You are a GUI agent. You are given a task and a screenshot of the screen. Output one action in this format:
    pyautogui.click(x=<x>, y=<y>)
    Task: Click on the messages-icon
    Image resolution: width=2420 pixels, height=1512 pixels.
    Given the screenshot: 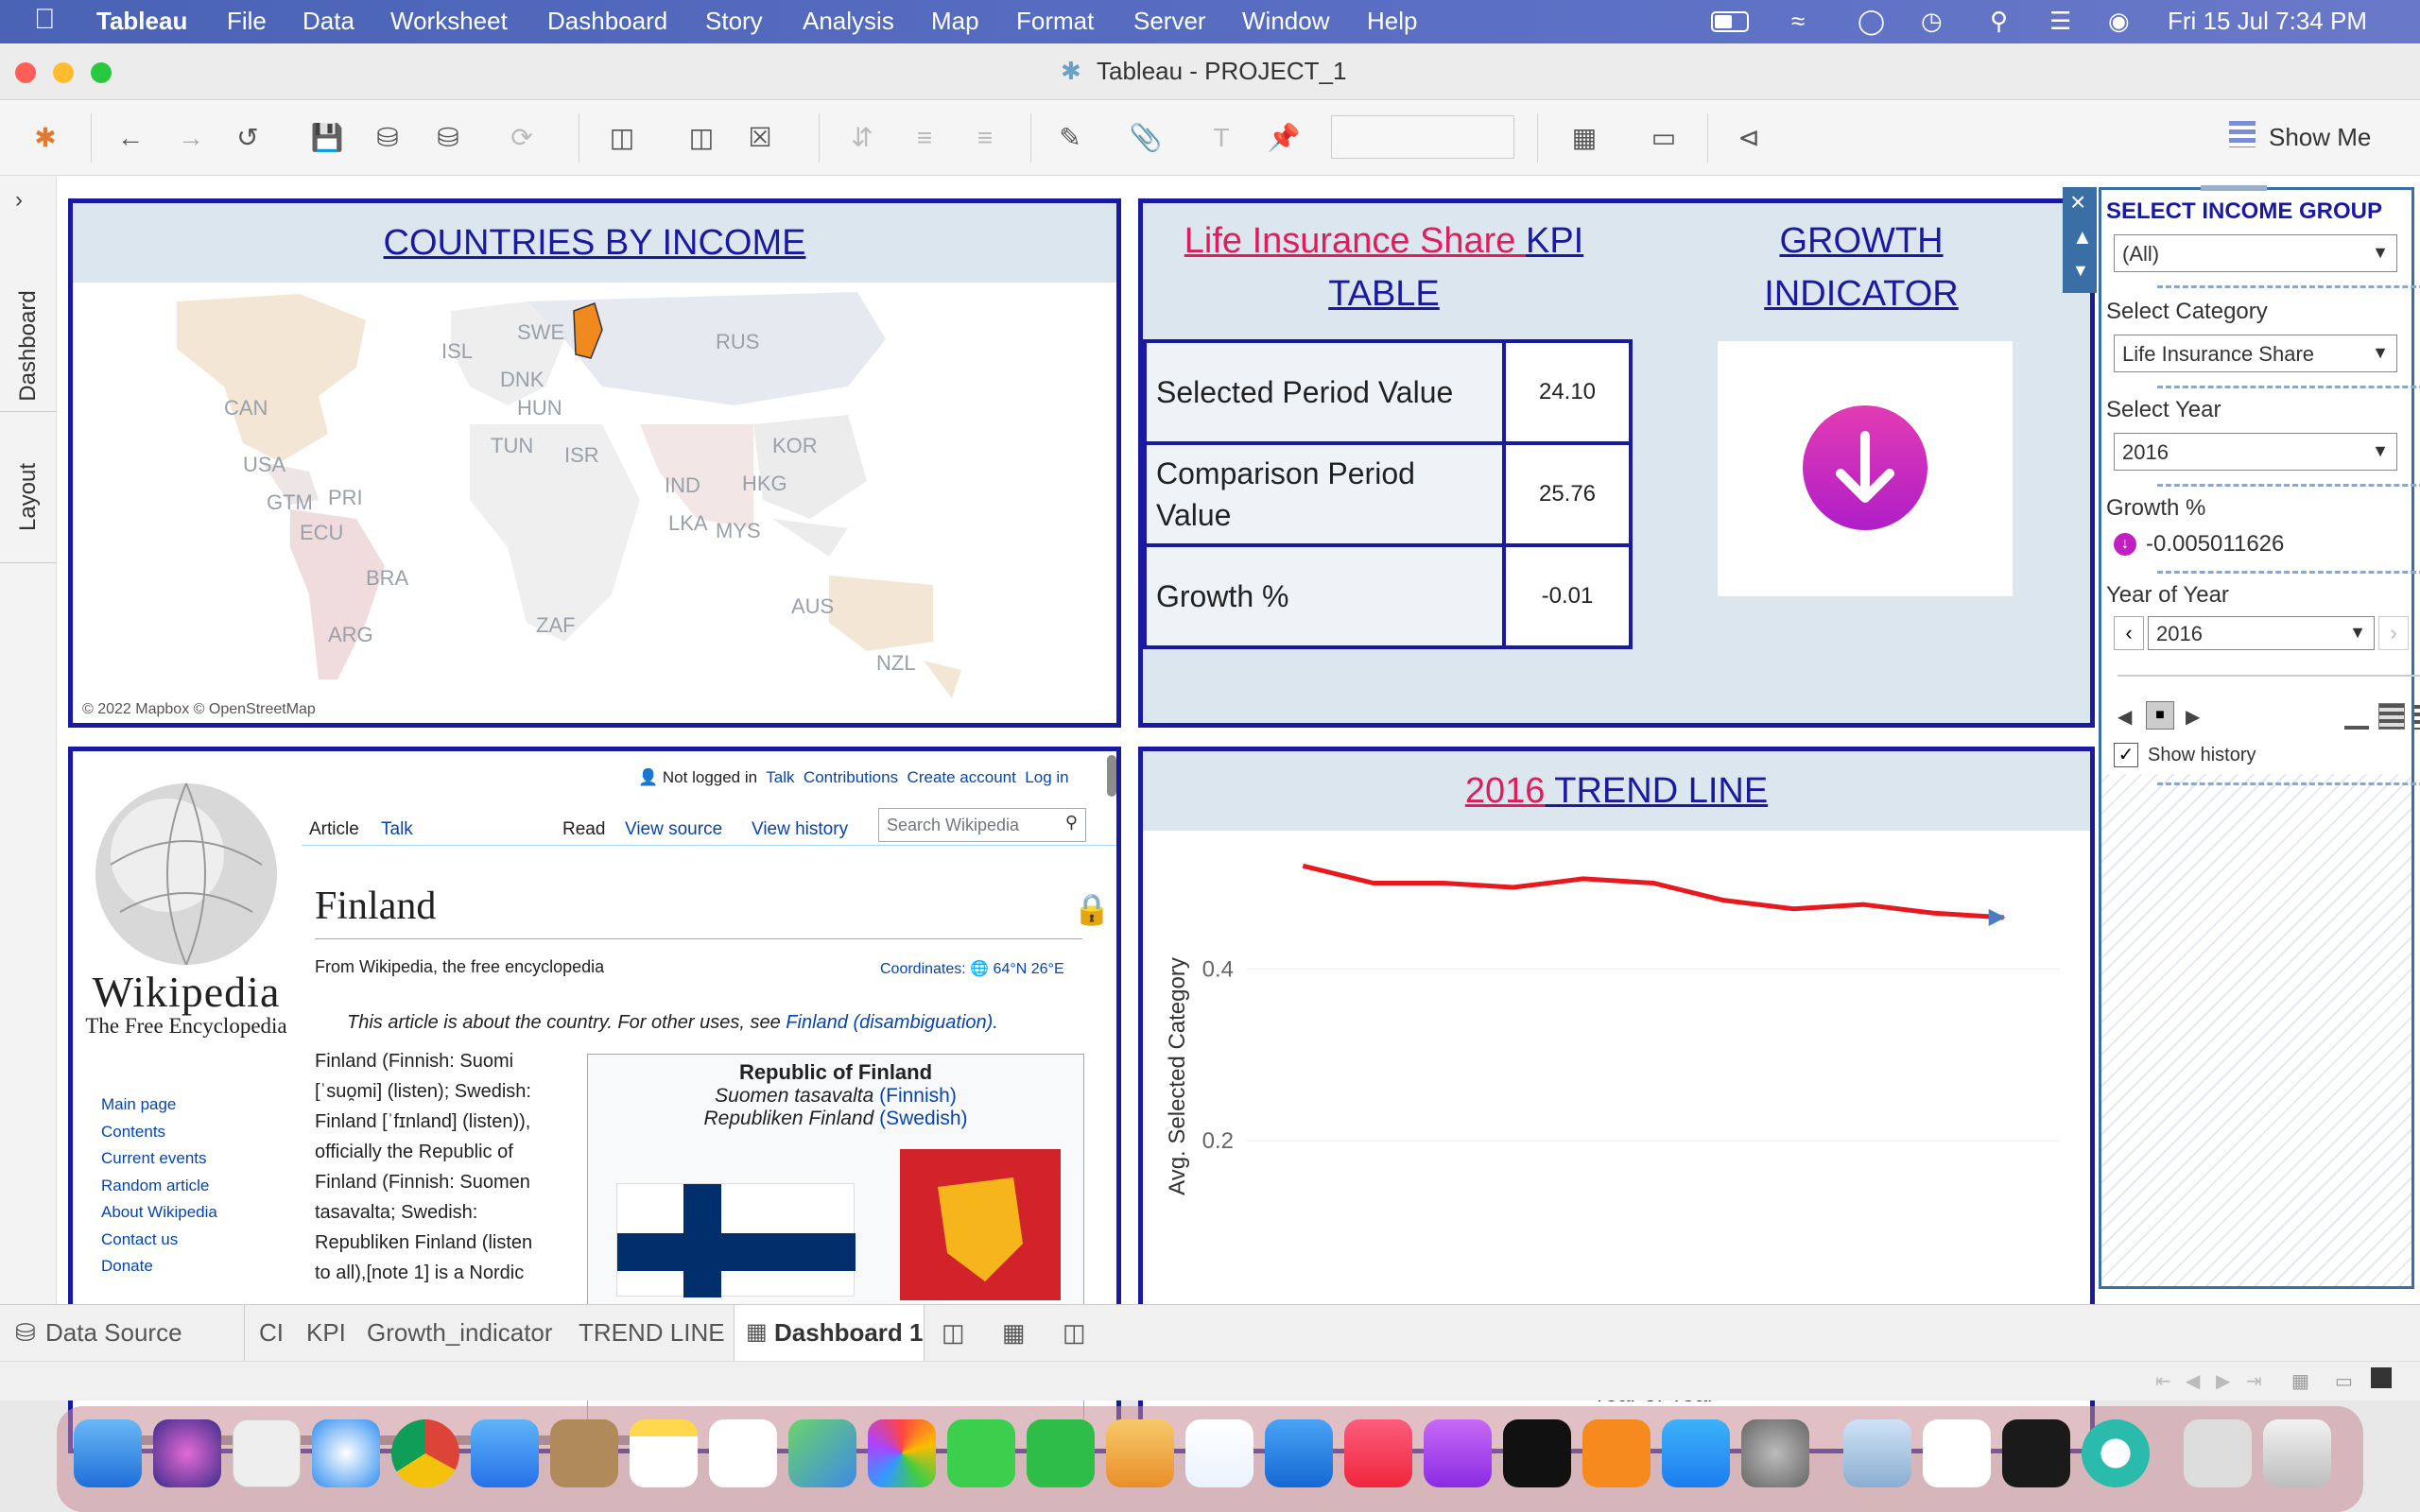 What is the action you would take?
    pyautogui.click(x=981, y=1453)
    